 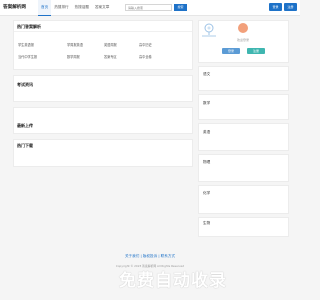 What do you see at coordinates (206, 103) in the screenshot?
I see `subject-title: 数学` at bounding box center [206, 103].